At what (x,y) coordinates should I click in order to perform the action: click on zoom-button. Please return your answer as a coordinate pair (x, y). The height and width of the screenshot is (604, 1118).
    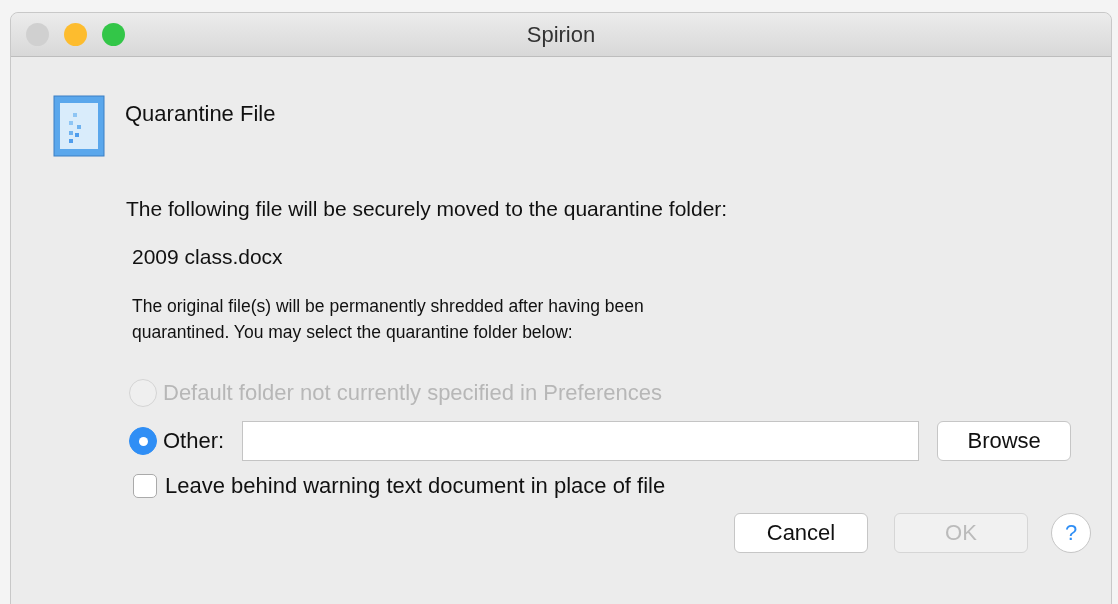
    Looking at the image, I should click on (113, 34).